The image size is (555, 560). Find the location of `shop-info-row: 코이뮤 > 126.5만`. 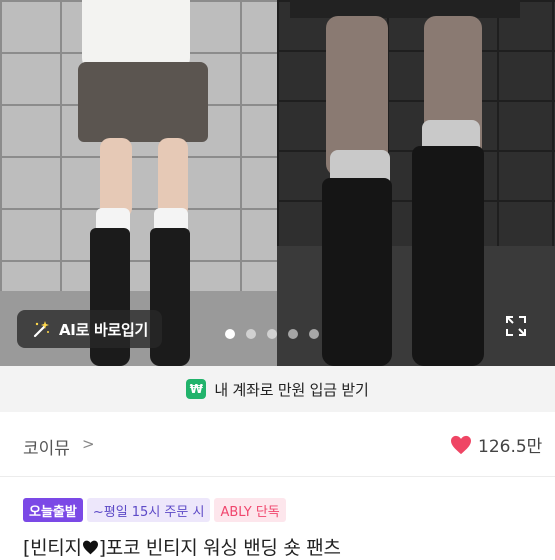

shop-info-row: 코이뮤 > 126.5만 is located at coordinates (277, 444).